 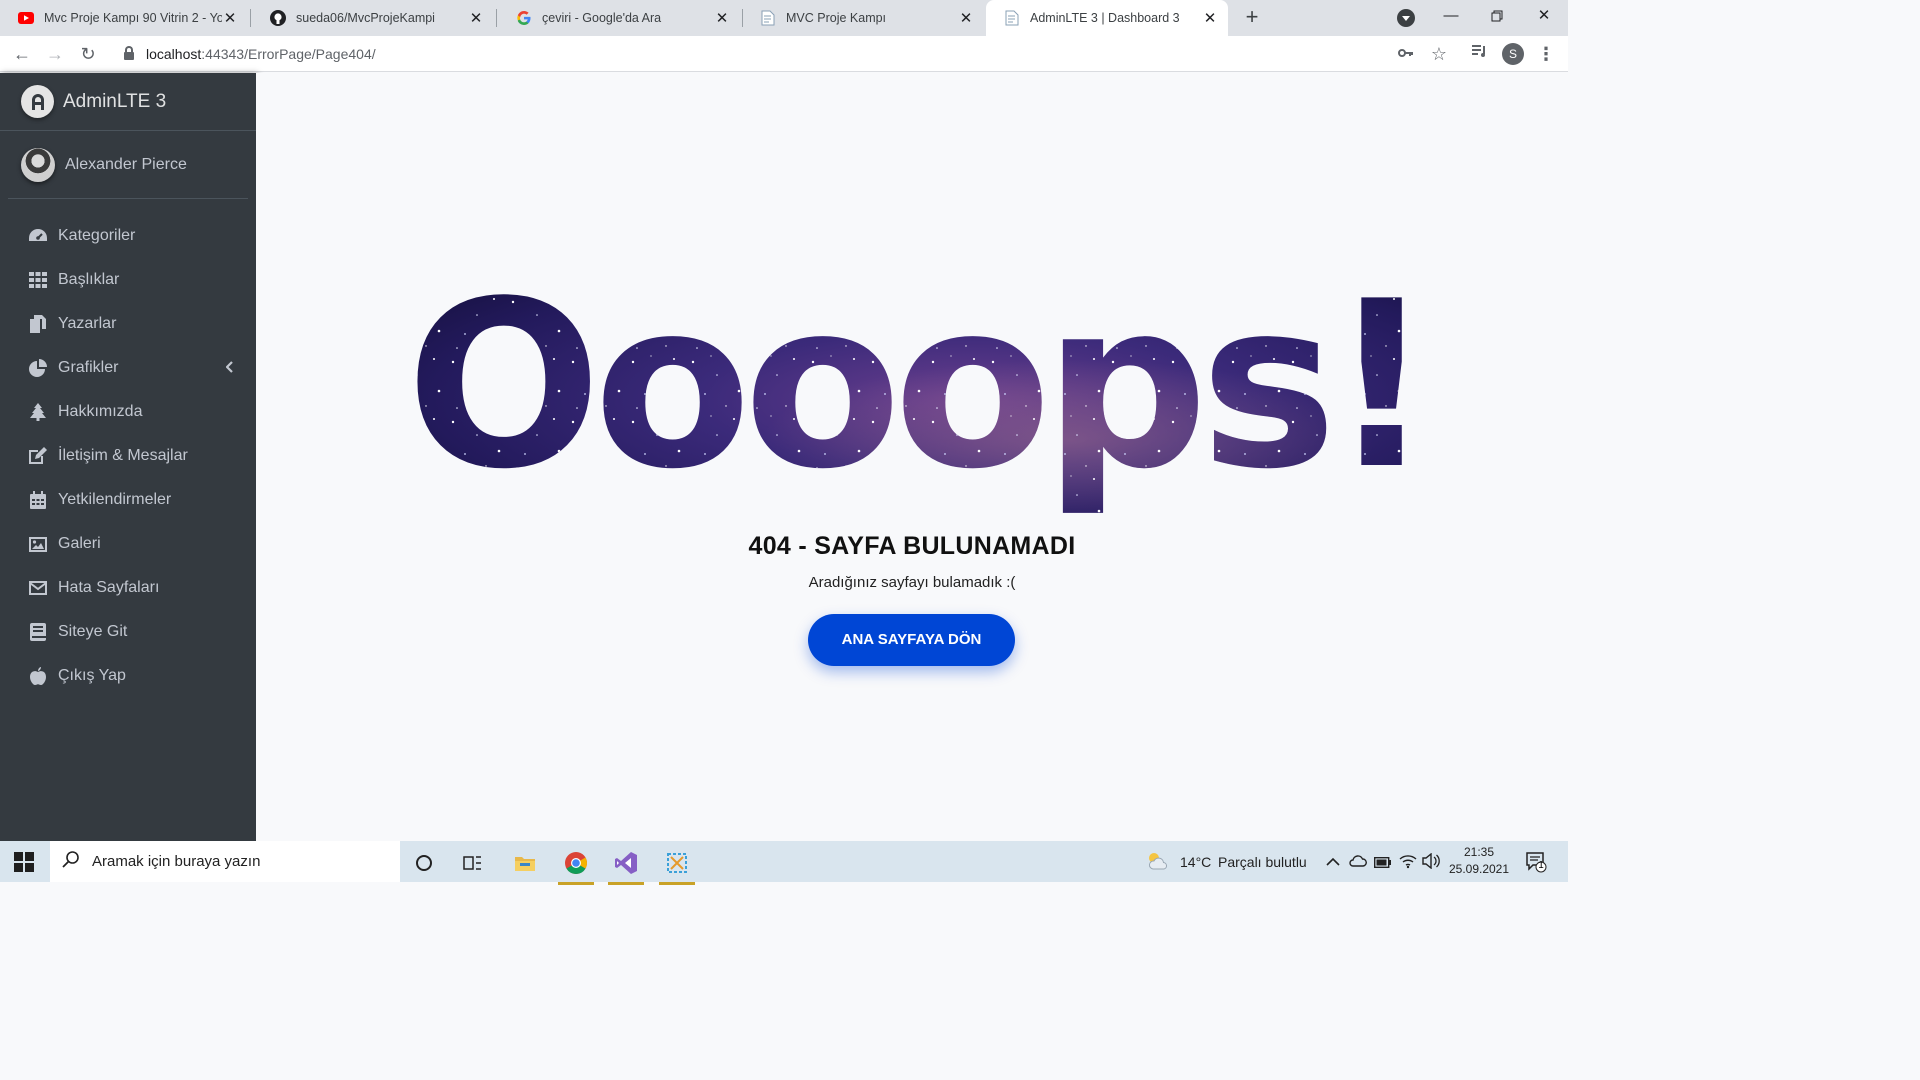 I want to click on sidebar-item-label: Grafikler, so click(x=88, y=367).